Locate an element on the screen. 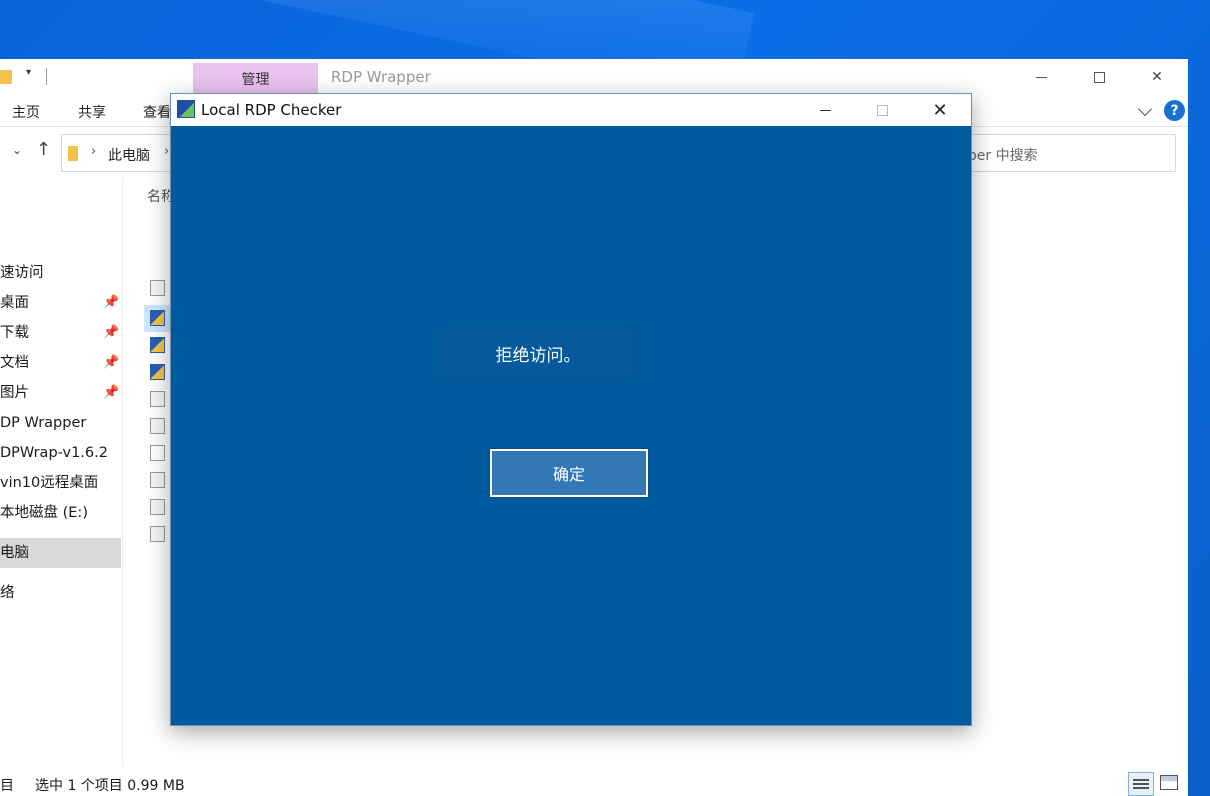 This screenshot has width=1210, height=796. breadcrumb-this-pc: 此电脑 is located at coordinates (129, 155).